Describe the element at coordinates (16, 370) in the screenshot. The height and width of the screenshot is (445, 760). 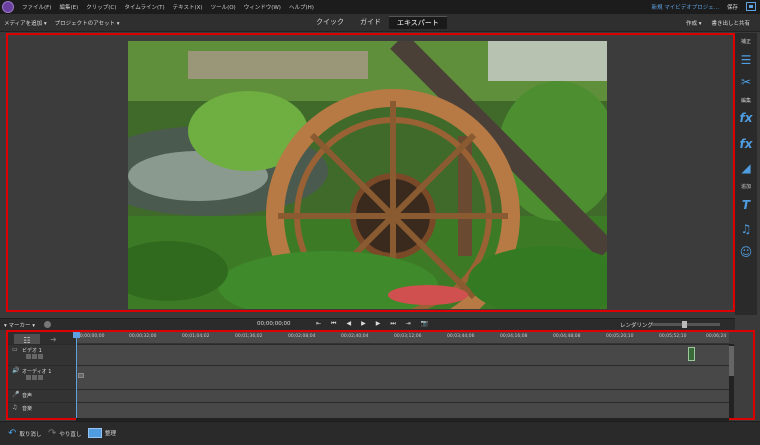
I see `speaker-icon: 🔊` at that location.